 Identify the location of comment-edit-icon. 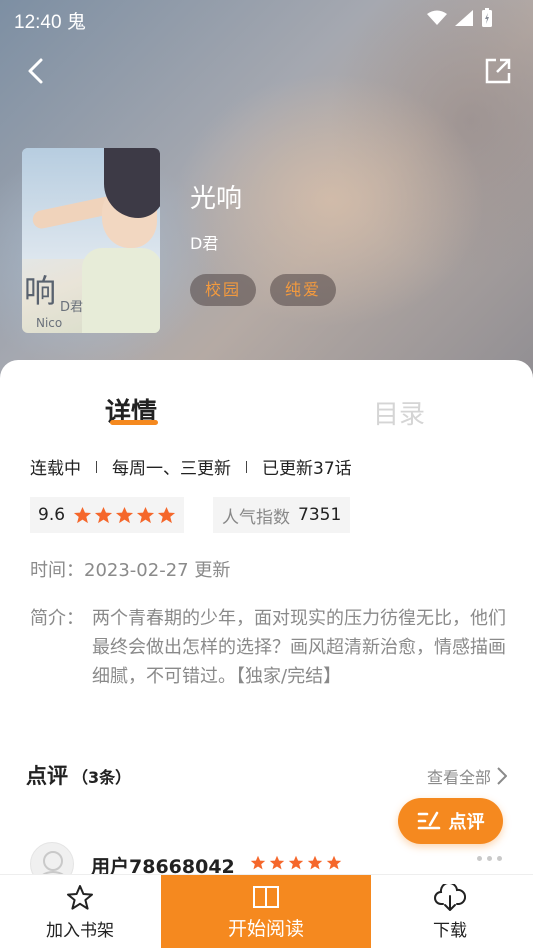
(428, 820).